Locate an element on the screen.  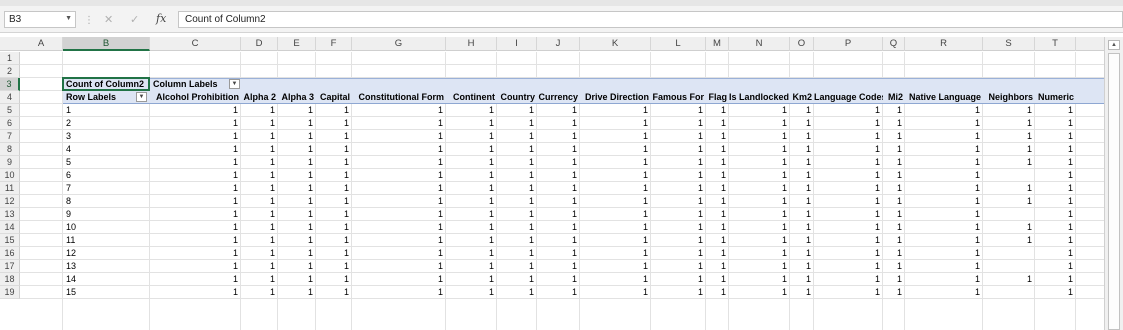
pivot-row-key: 6 is located at coordinates (106, 175).